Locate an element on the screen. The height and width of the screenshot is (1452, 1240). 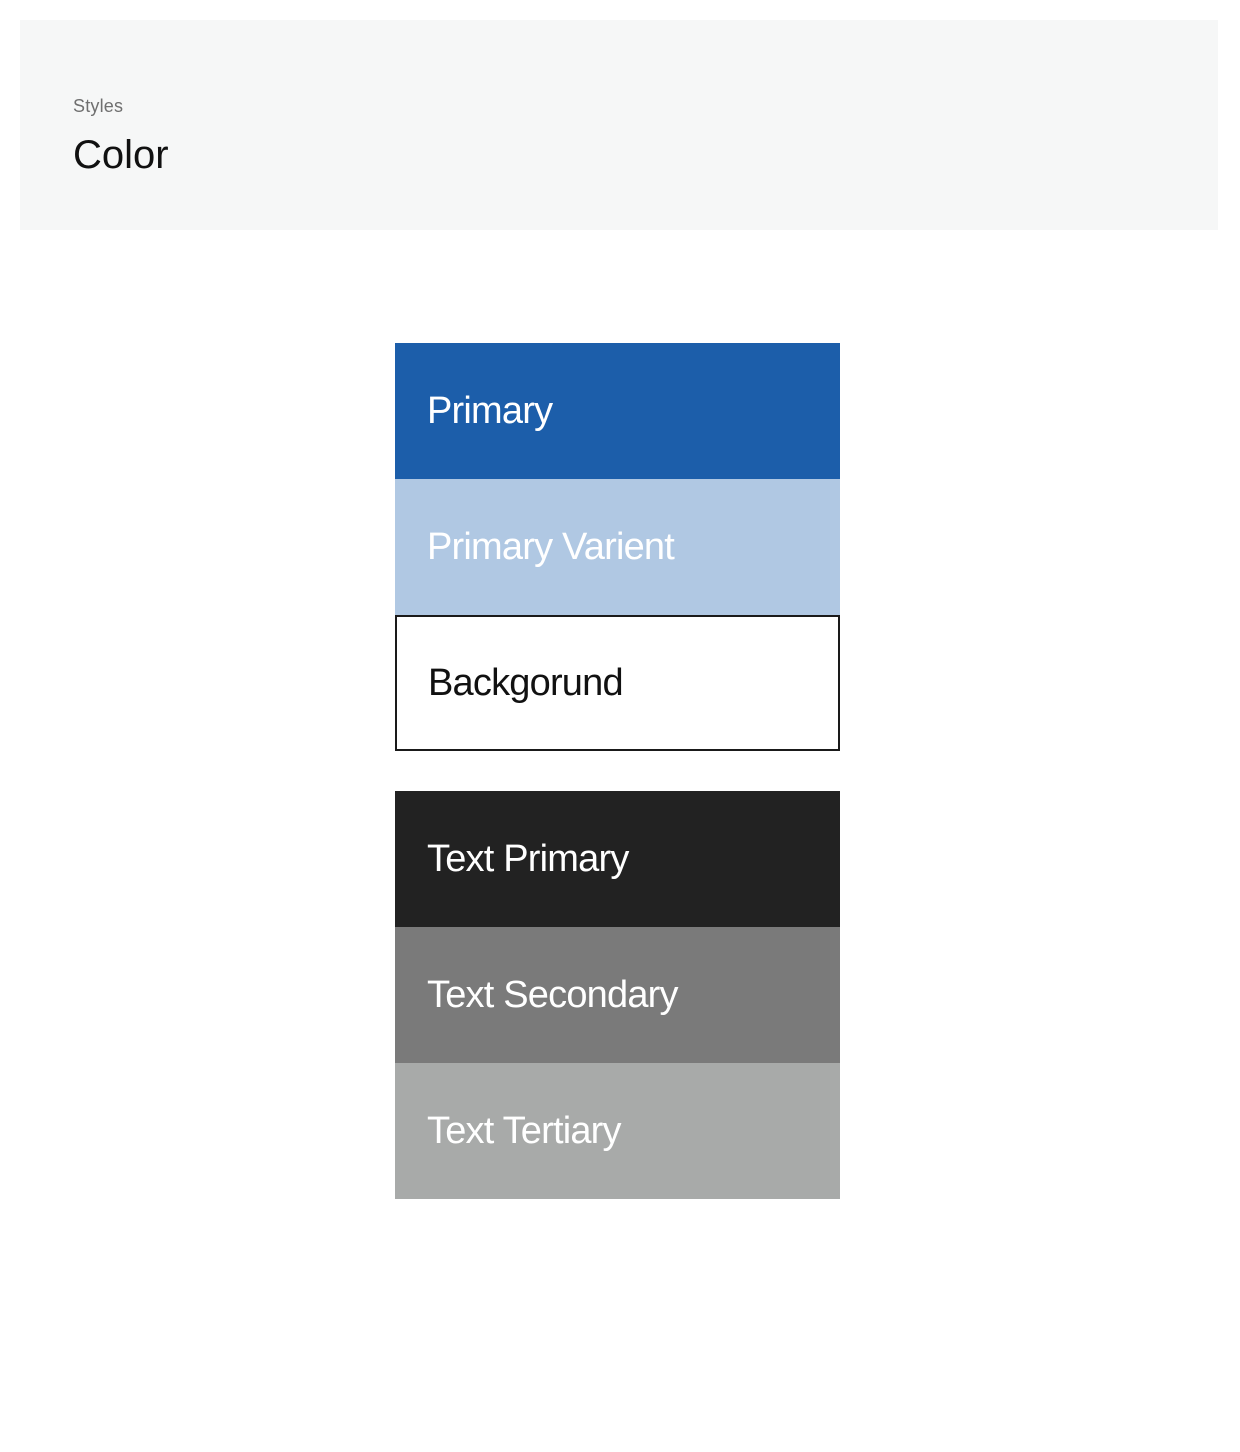
swatch-primary: Primary is located at coordinates (617, 411).